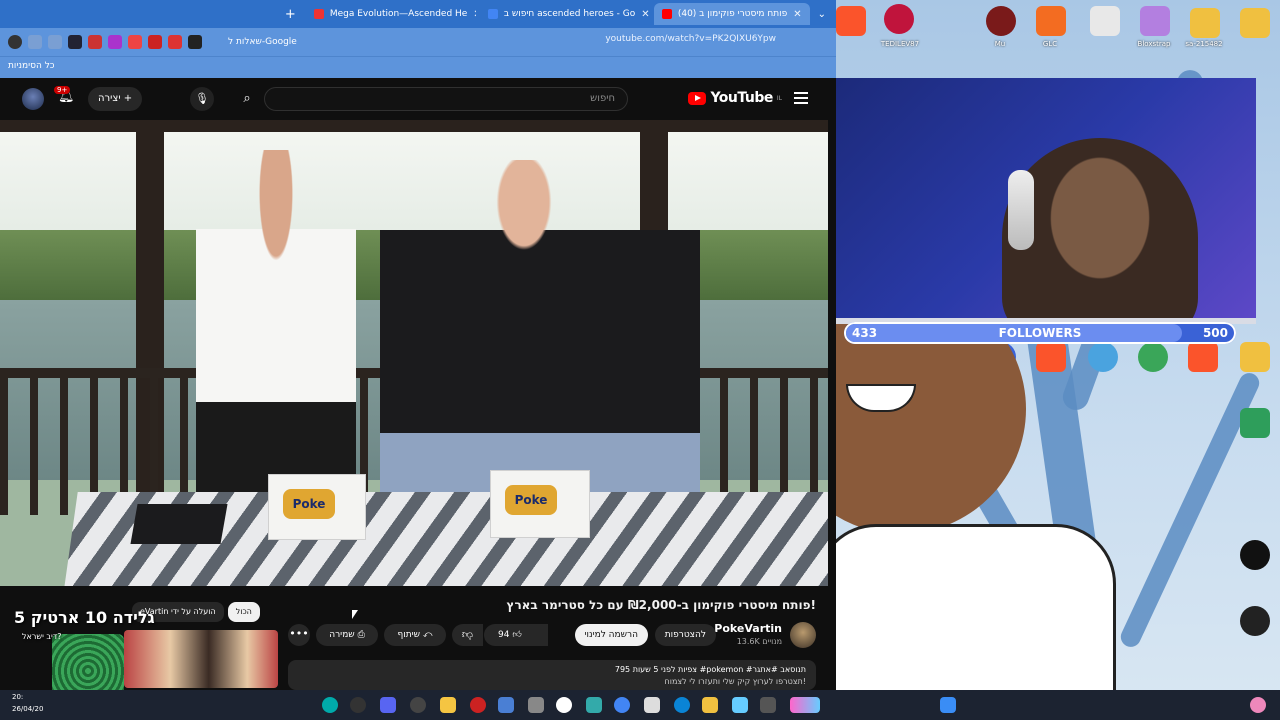 The width and height of the screenshot is (1280, 720). I want to click on all-bookmarks: כל הסימניות, so click(31, 66).